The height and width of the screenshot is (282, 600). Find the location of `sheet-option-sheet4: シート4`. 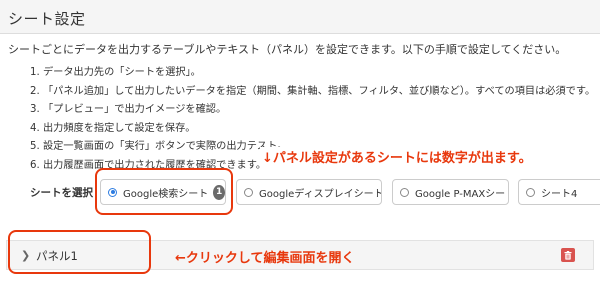

sheet-option-sheet4: シート4 is located at coordinates (559, 192).